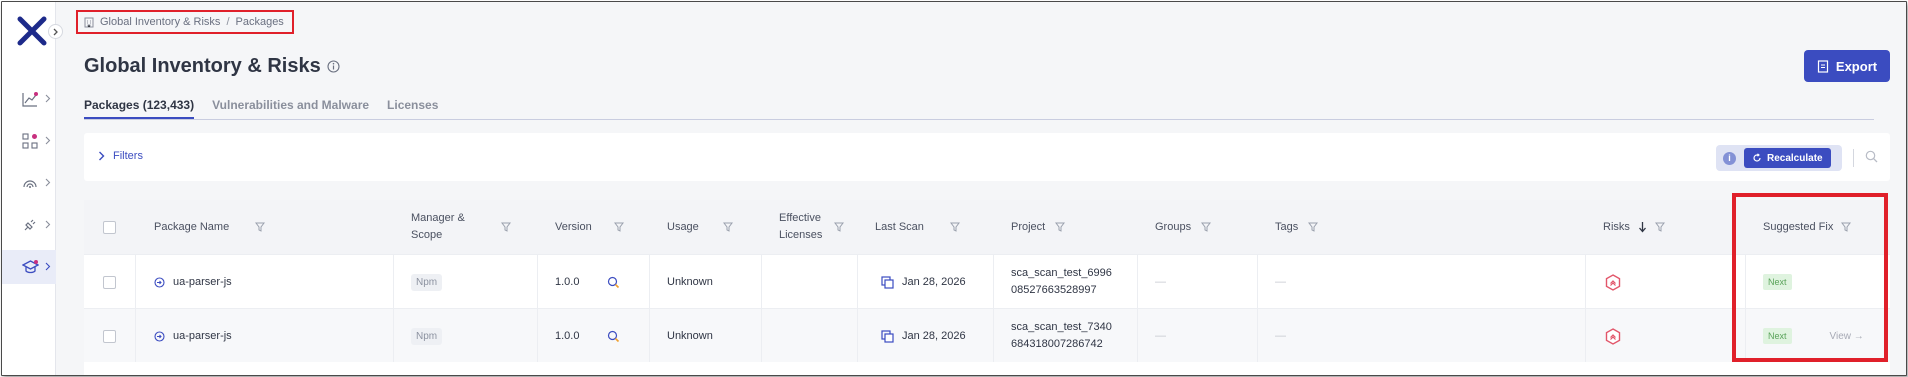  Describe the element at coordinates (29, 99) in the screenshot. I see `sidebar-item-analytics` at that location.